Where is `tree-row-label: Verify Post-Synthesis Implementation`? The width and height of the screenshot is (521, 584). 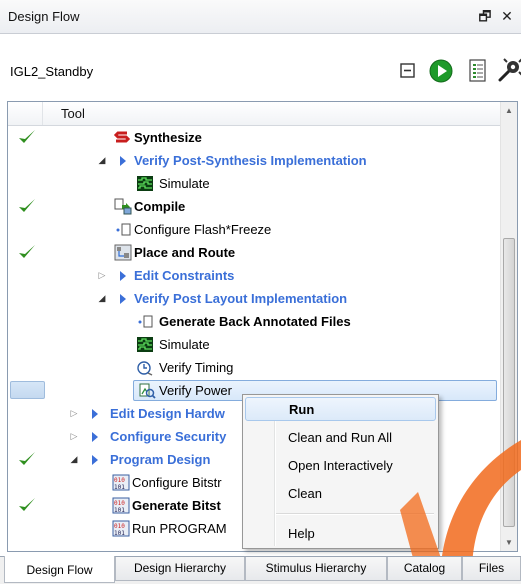 tree-row-label: Verify Post-Synthesis Implementation is located at coordinates (250, 160).